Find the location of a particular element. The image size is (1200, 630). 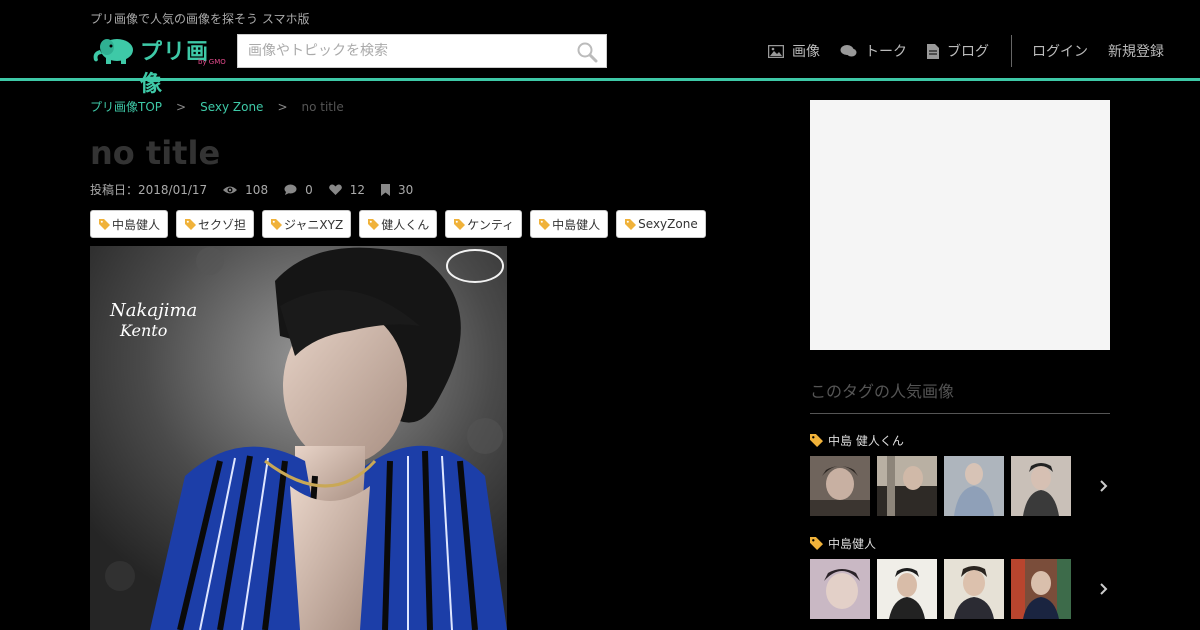

group-title: 中島健人 is located at coordinates (960, 543).